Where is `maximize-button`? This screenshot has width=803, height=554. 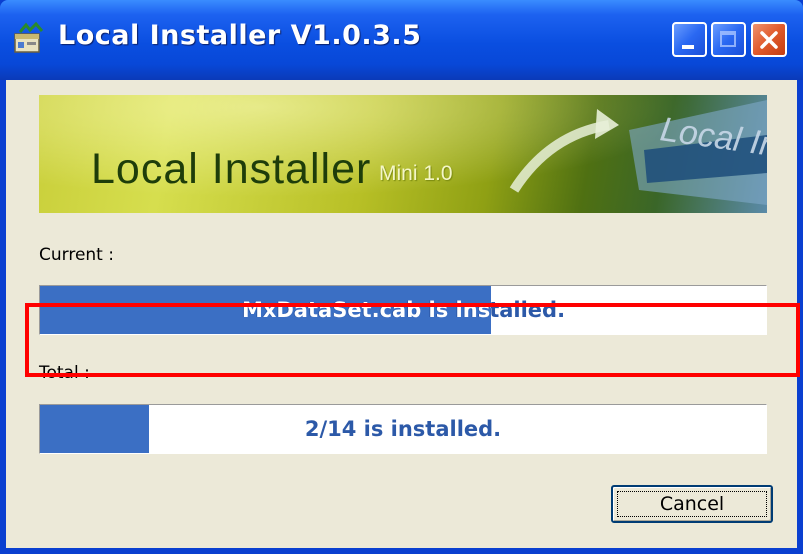
maximize-button is located at coordinates (728, 39).